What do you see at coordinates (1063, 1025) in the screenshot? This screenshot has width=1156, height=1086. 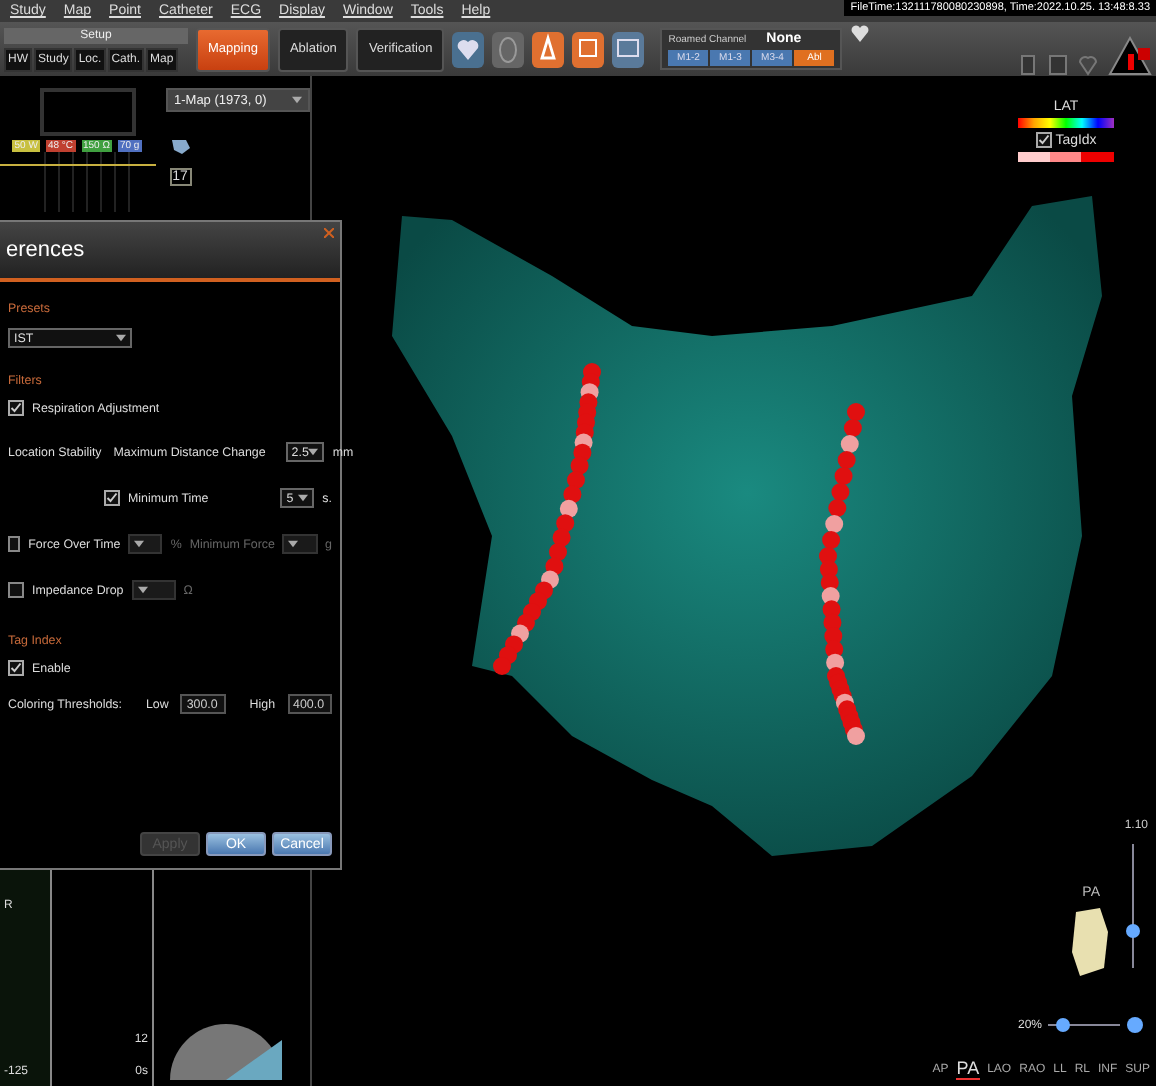 I see `zoom-slider-thumb` at bounding box center [1063, 1025].